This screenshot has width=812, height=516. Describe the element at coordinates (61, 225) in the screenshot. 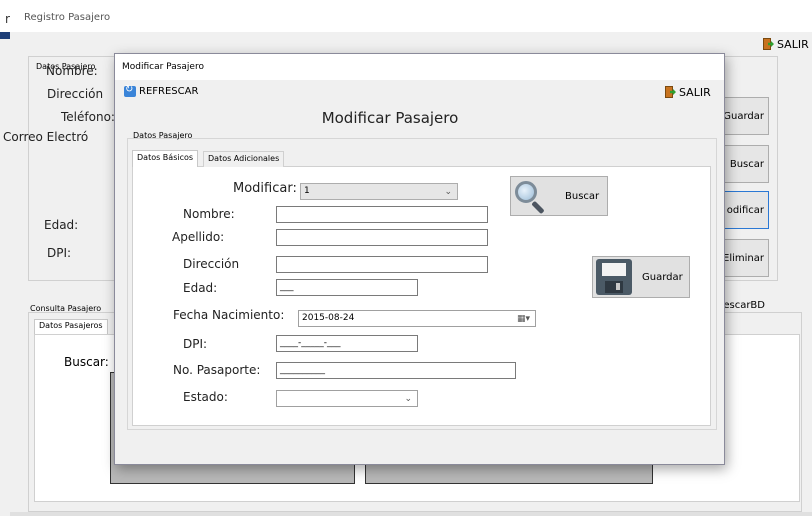

I see `background-edad-label: Edad:` at that location.